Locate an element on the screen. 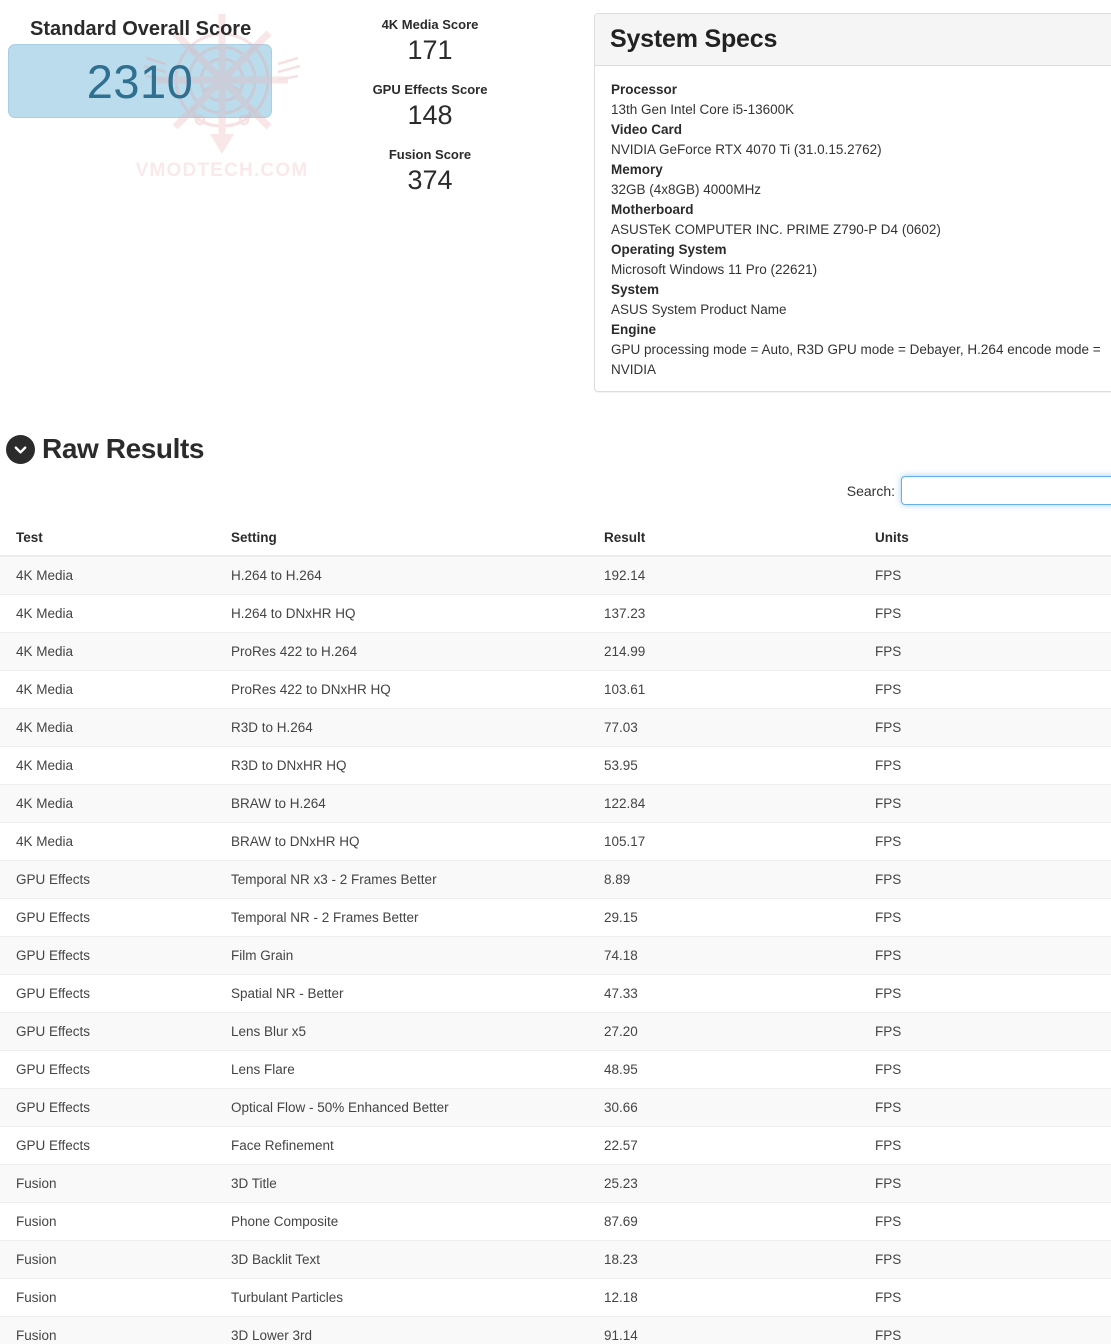 The width and height of the screenshot is (1111, 1344). subscore-fusion: Fusion Score 374 is located at coordinates (430, 172).